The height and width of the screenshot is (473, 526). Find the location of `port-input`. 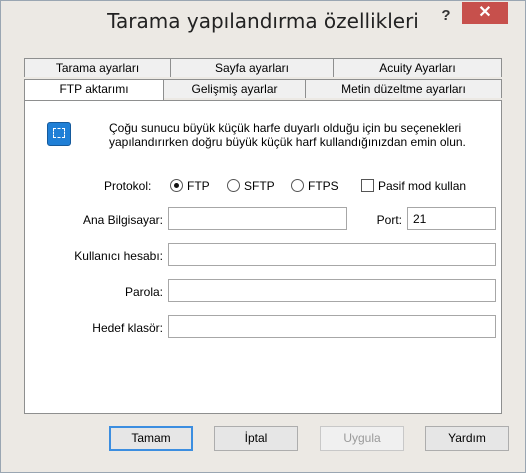

port-input is located at coordinates (451, 218).